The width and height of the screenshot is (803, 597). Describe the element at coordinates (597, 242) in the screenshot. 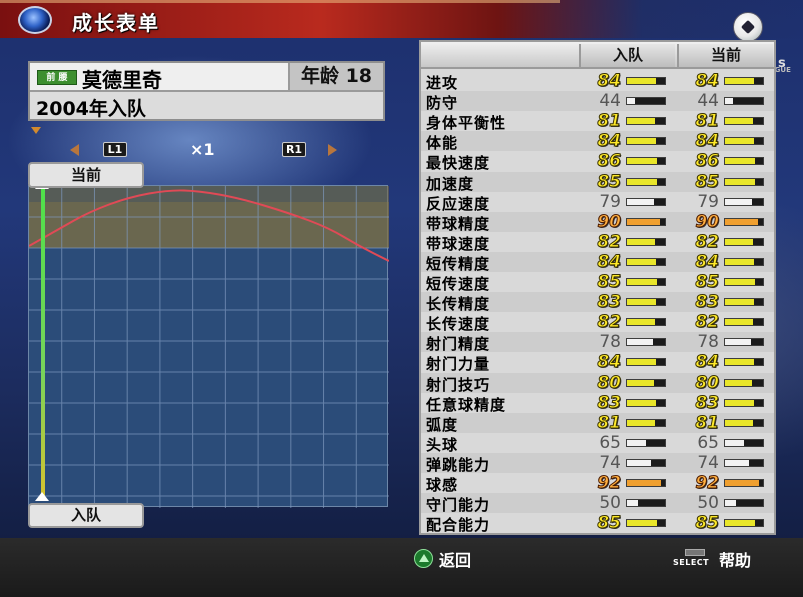

I see `stat-row: 带球速度 82 82` at that location.